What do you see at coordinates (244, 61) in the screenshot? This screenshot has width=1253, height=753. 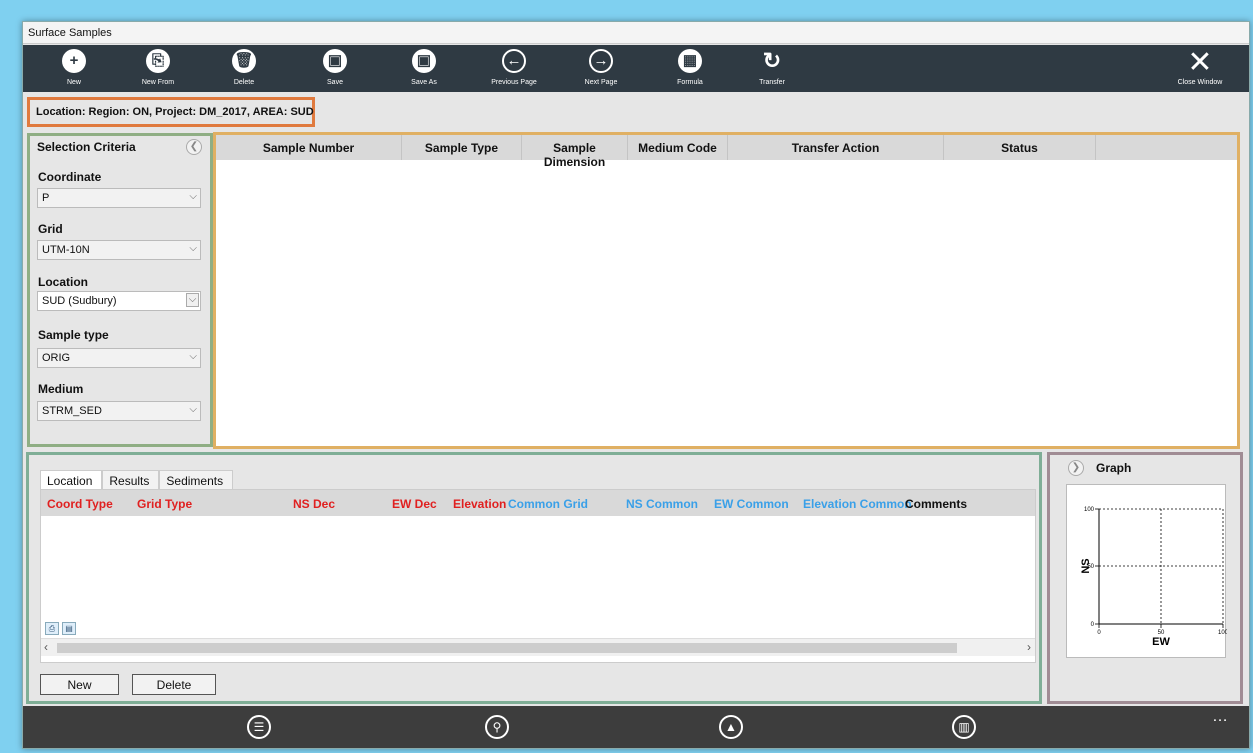 I see `trash-icon: 🗑` at bounding box center [244, 61].